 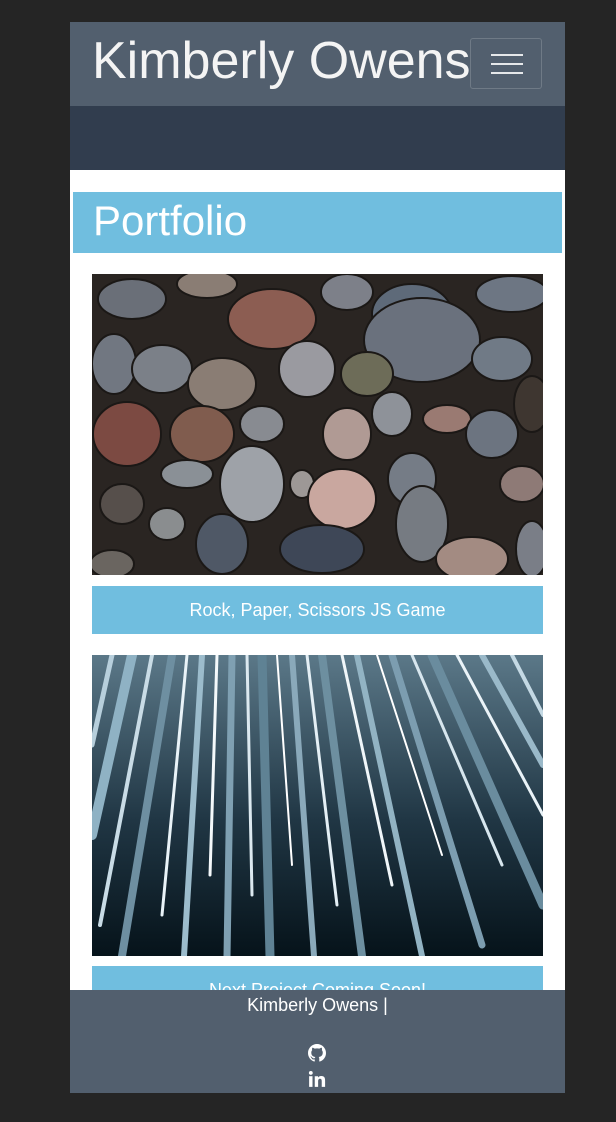 What do you see at coordinates (170, 220) in the screenshot?
I see `page-title: Portfolio` at bounding box center [170, 220].